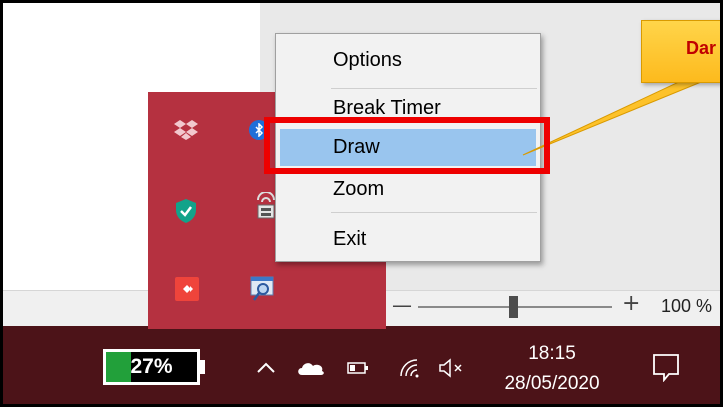 The image size is (723, 407). Describe the element at coordinates (701, 48) in the screenshot. I see `callout-text: Dar` at that location.